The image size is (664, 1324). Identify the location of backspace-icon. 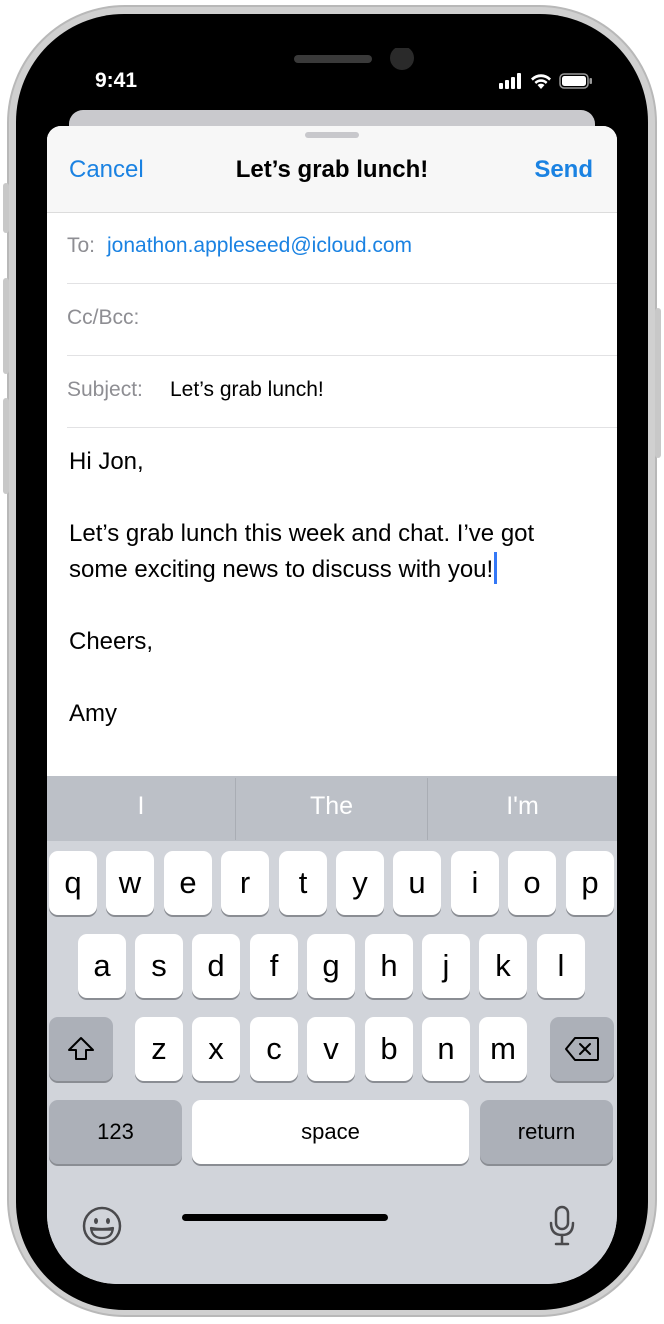
(582, 1048).